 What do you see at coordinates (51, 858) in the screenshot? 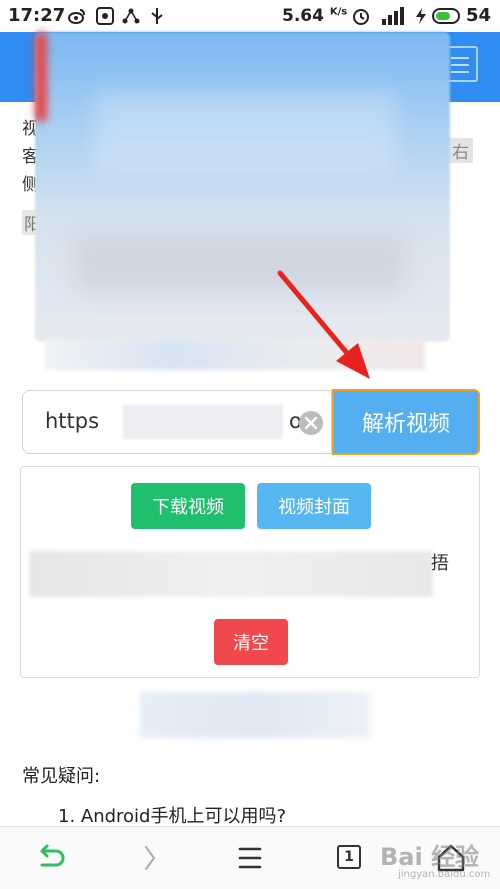
I see `back-icon` at bounding box center [51, 858].